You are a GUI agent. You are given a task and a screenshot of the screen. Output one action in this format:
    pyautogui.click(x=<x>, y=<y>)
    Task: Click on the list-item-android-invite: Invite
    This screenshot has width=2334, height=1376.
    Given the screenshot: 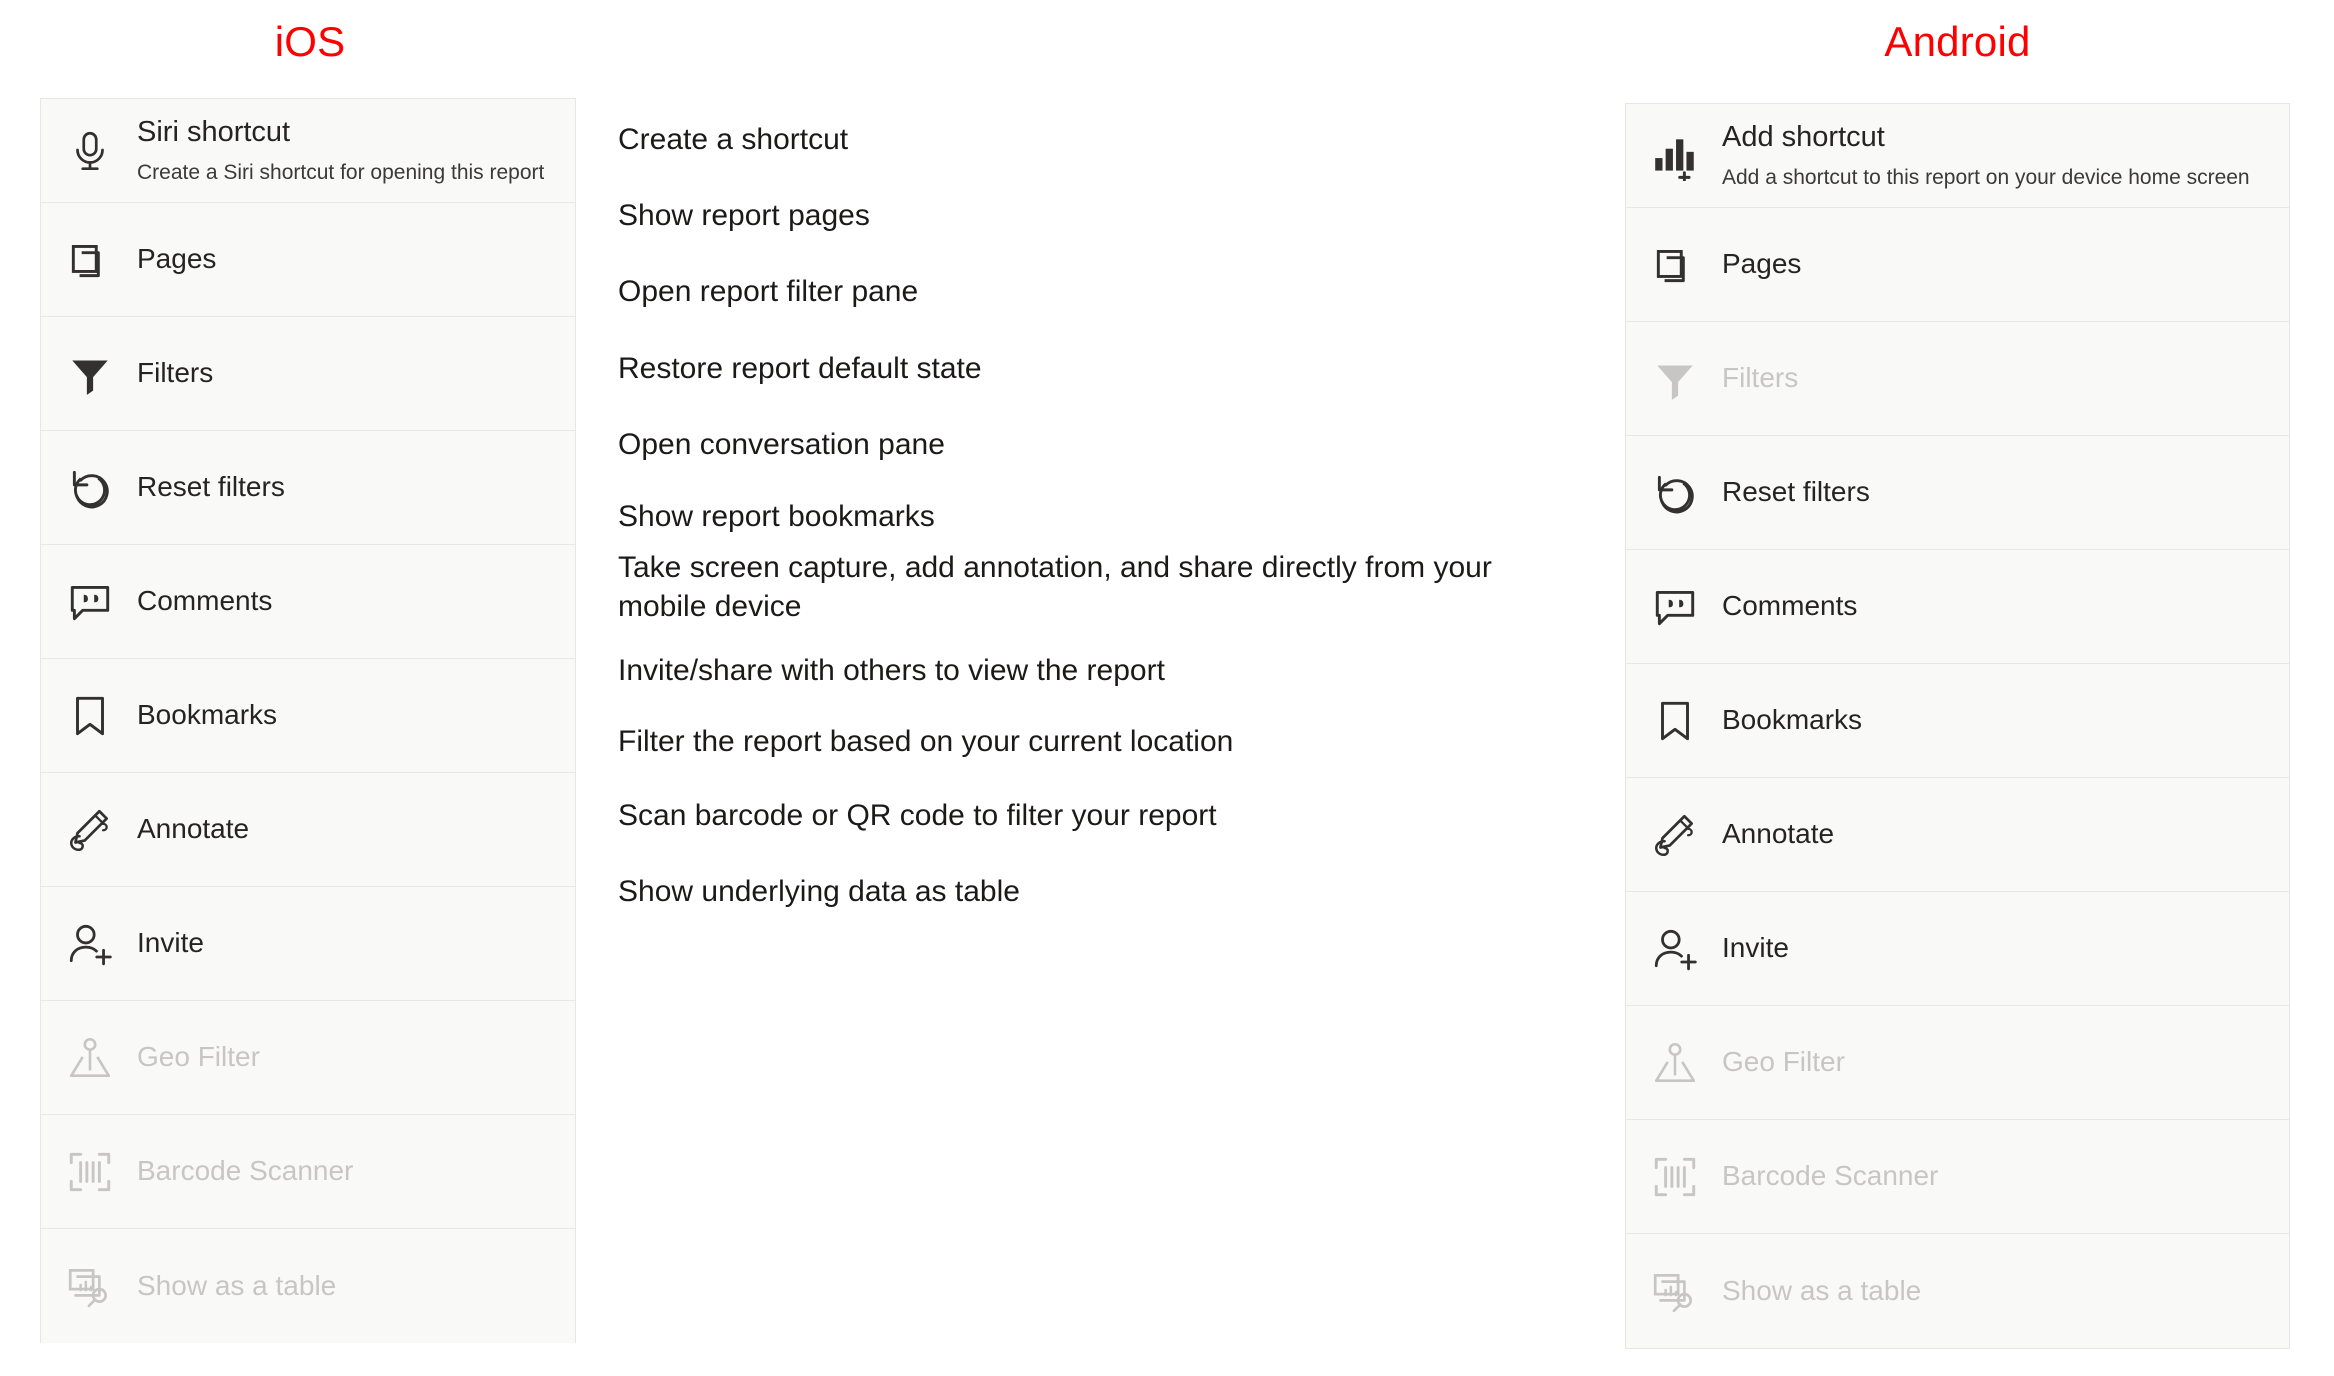 What is the action you would take?
    pyautogui.click(x=1957, y=949)
    